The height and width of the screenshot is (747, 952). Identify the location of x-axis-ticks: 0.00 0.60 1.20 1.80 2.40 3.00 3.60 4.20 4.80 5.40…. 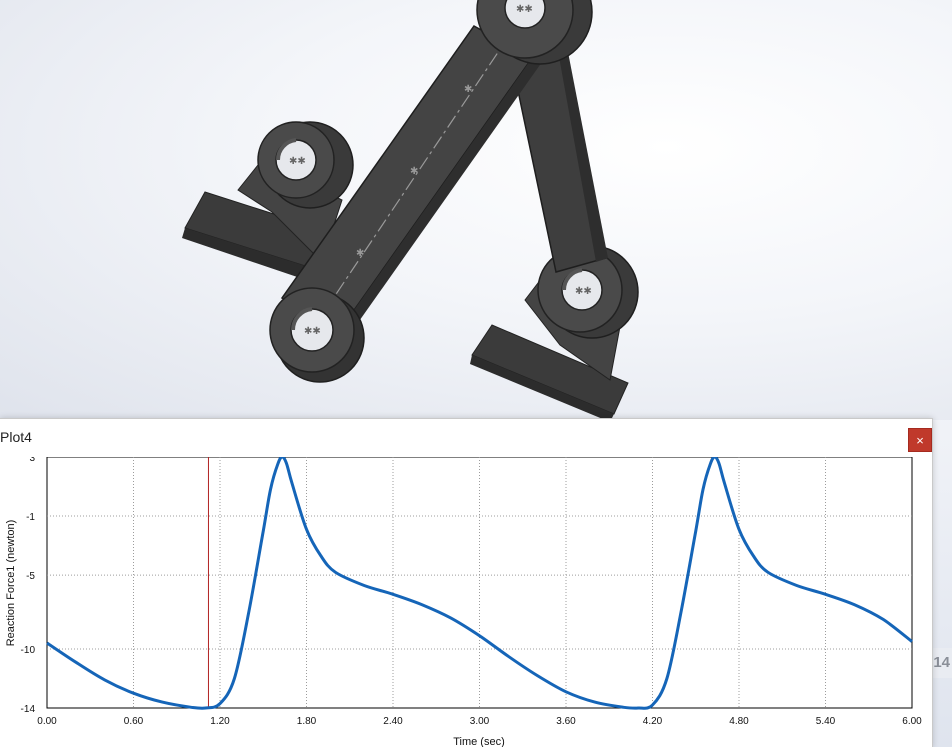
(479, 721).